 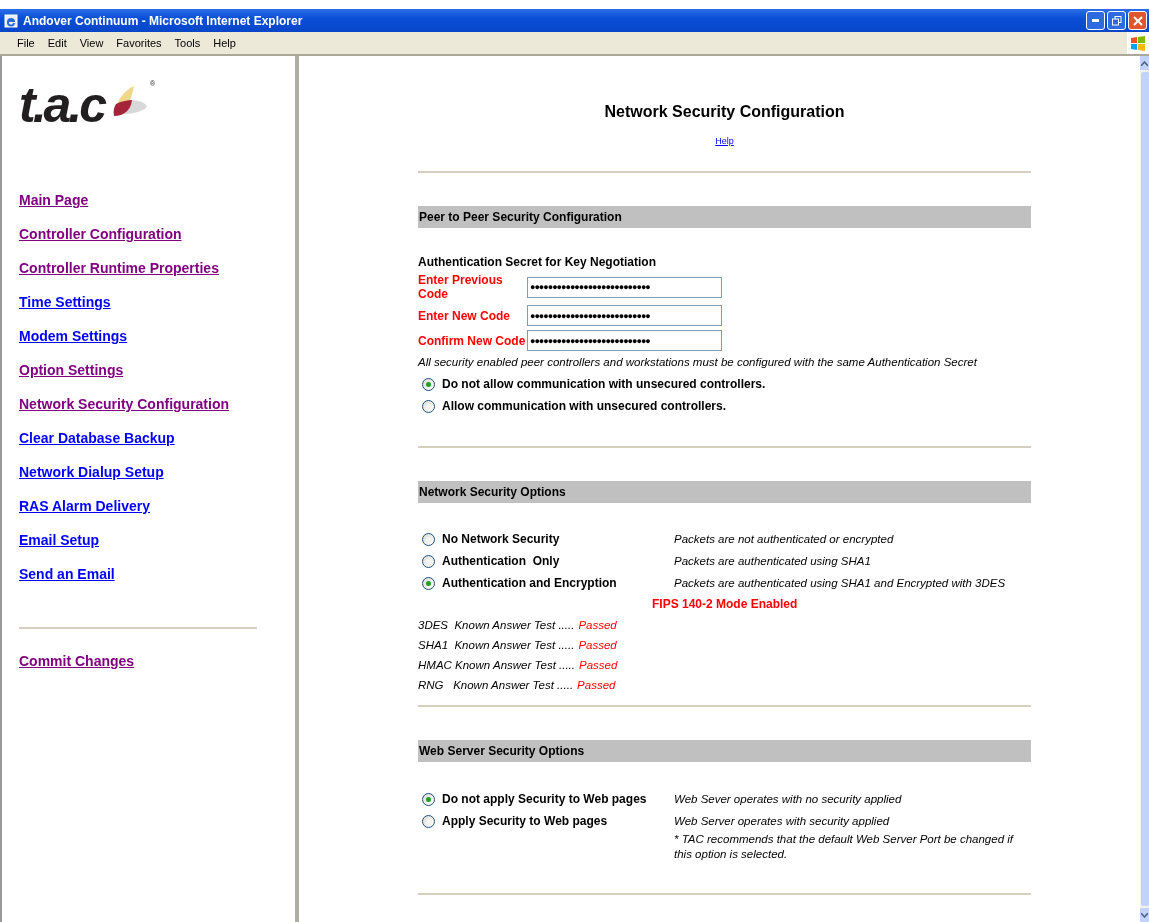 I want to click on field-label: Enter New Code, so click(x=464, y=315).